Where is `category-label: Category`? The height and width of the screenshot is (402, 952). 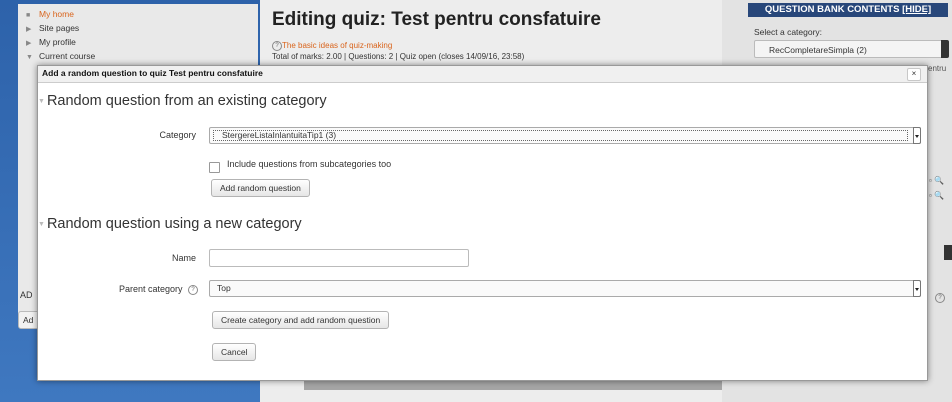 category-label: Category is located at coordinates (177, 135).